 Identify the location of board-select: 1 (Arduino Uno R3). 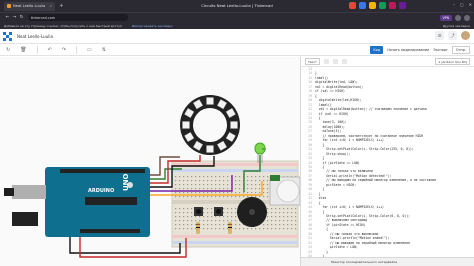
(452, 61).